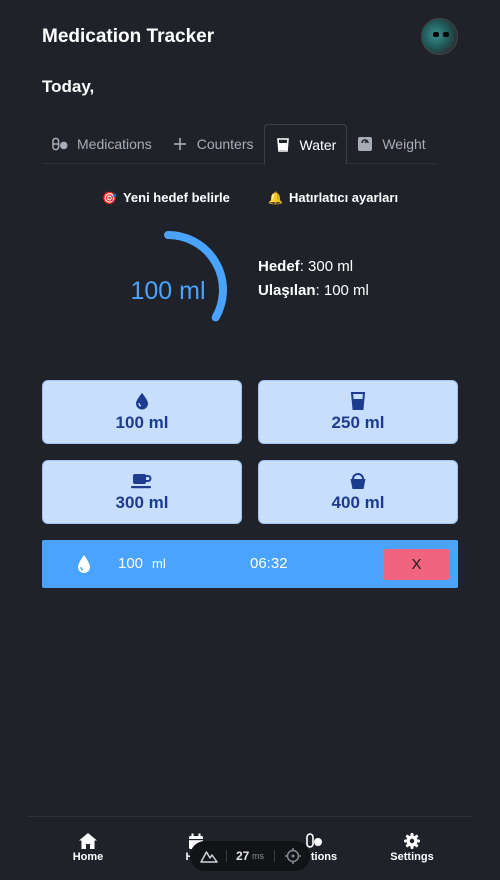  Describe the element at coordinates (176, 197) in the screenshot. I see `set-goal-label: Yeni hedef belirle` at that location.